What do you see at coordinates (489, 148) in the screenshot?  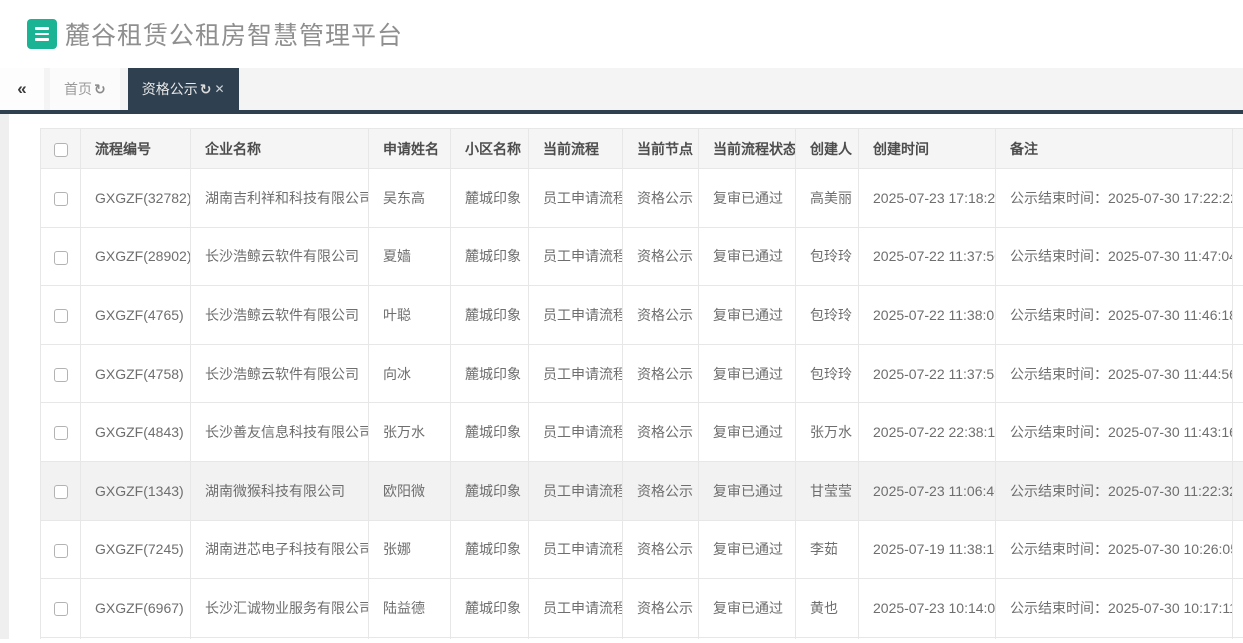 I see `column-header: 小区名称` at bounding box center [489, 148].